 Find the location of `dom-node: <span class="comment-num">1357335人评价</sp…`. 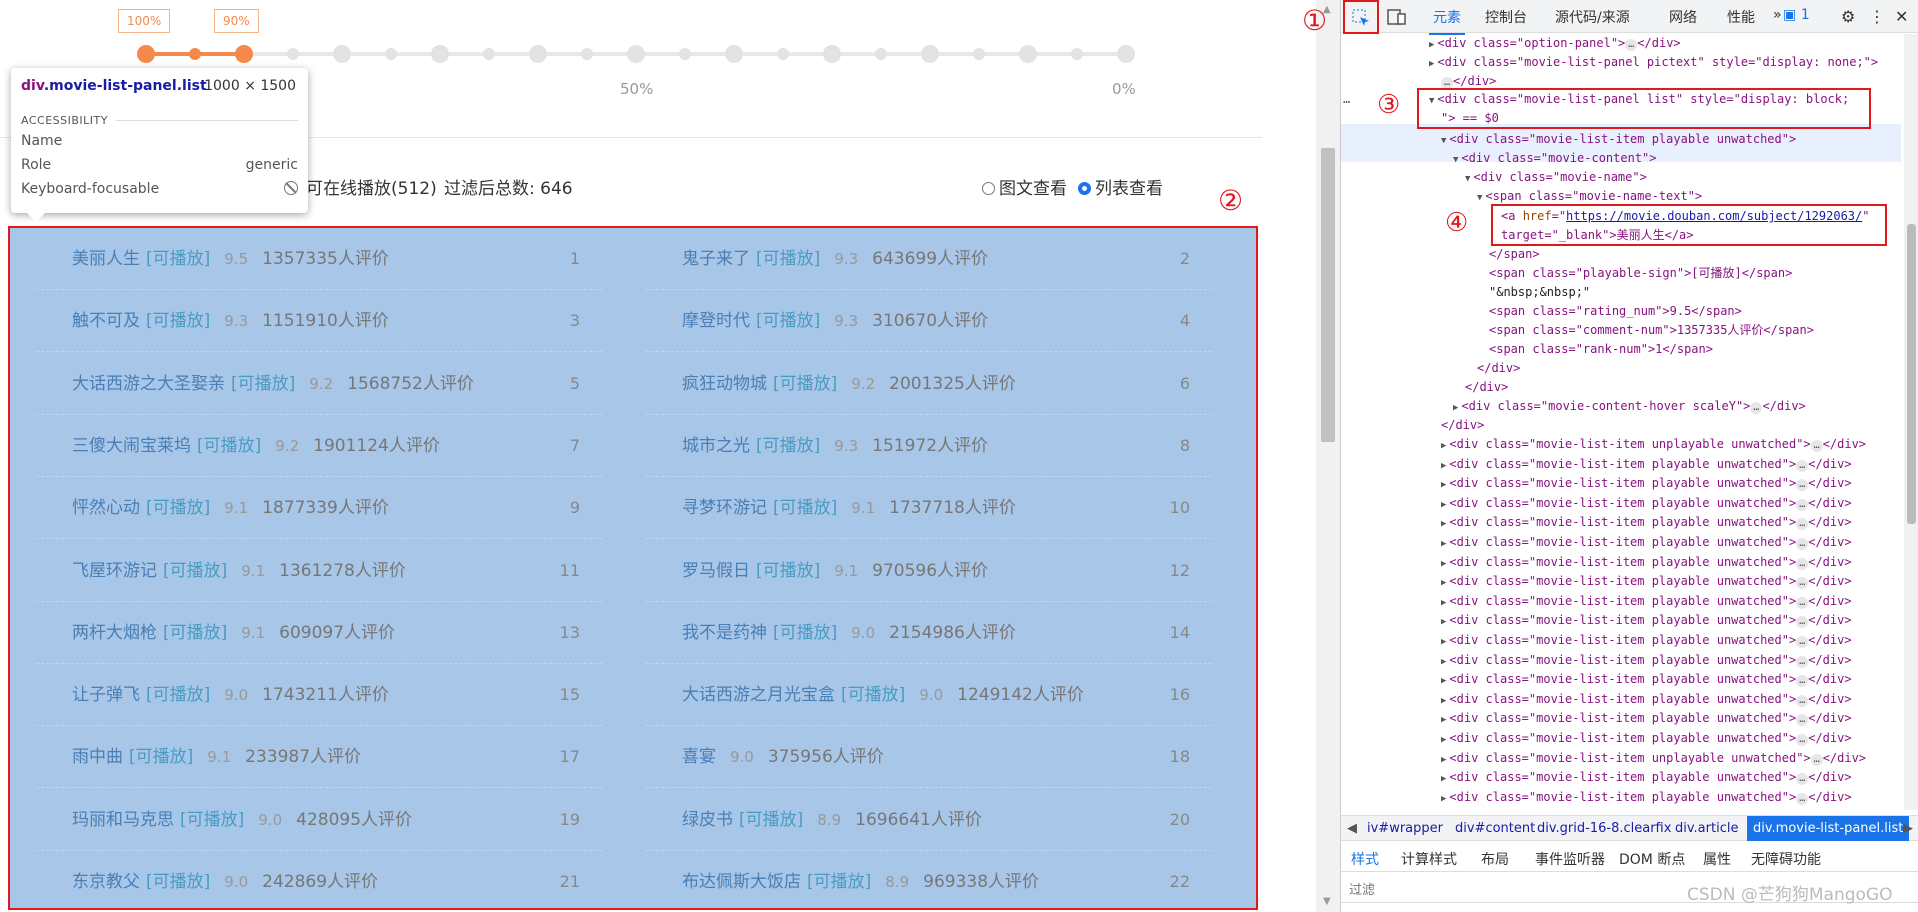

dom-node: <span class="comment-num">1357335人评价</sp… is located at coordinates (1651, 330).